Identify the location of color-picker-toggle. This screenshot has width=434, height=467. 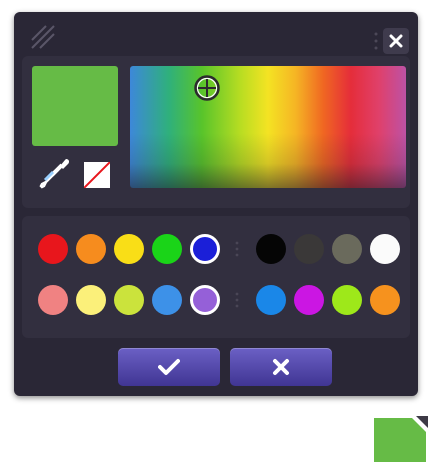
(400, 438).